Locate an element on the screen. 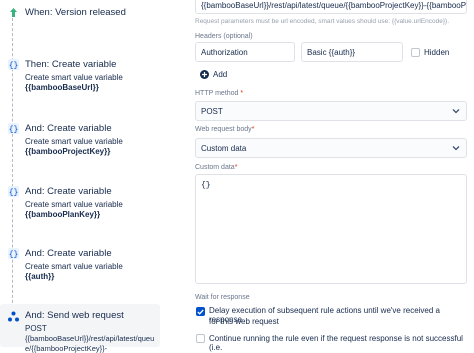  hidden-checkbox is located at coordinates (415, 52).